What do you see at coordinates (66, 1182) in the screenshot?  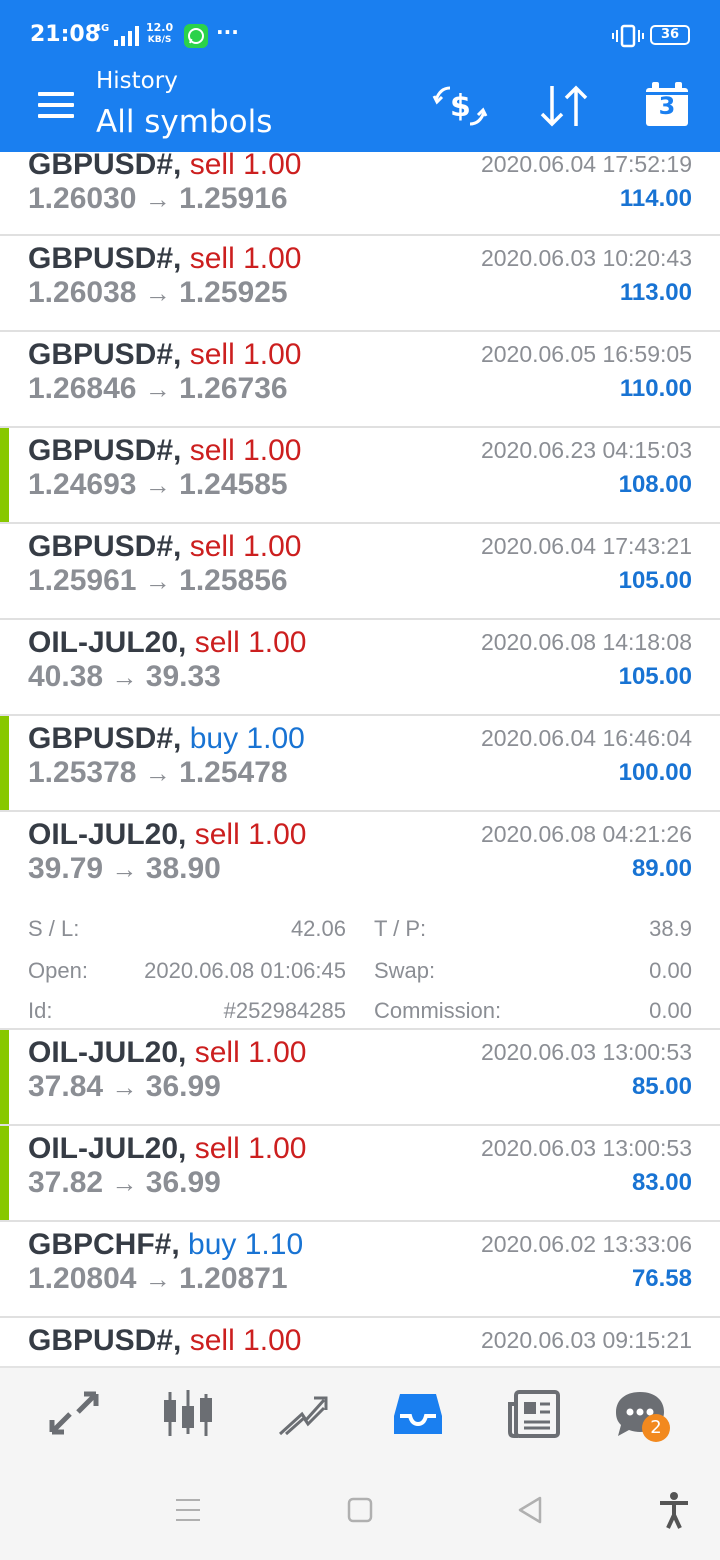 I see `open-price: 37.82` at bounding box center [66, 1182].